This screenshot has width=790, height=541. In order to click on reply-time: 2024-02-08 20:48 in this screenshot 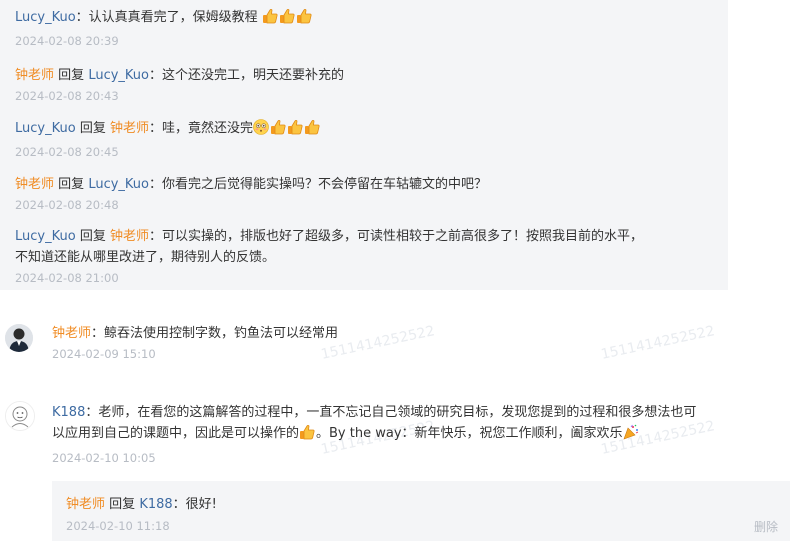, I will do `click(67, 205)`.